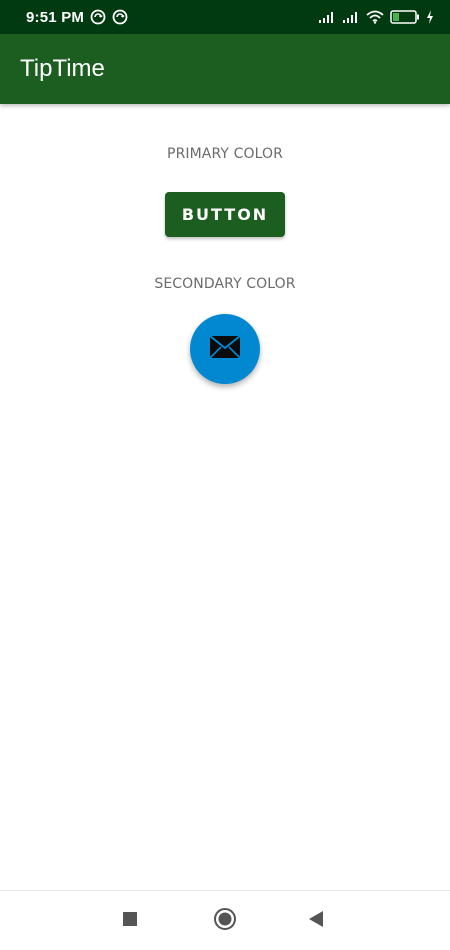 This screenshot has height=950, width=450. Describe the element at coordinates (225, 17) in the screenshot. I see `status-bar: 9:51 PM` at that location.